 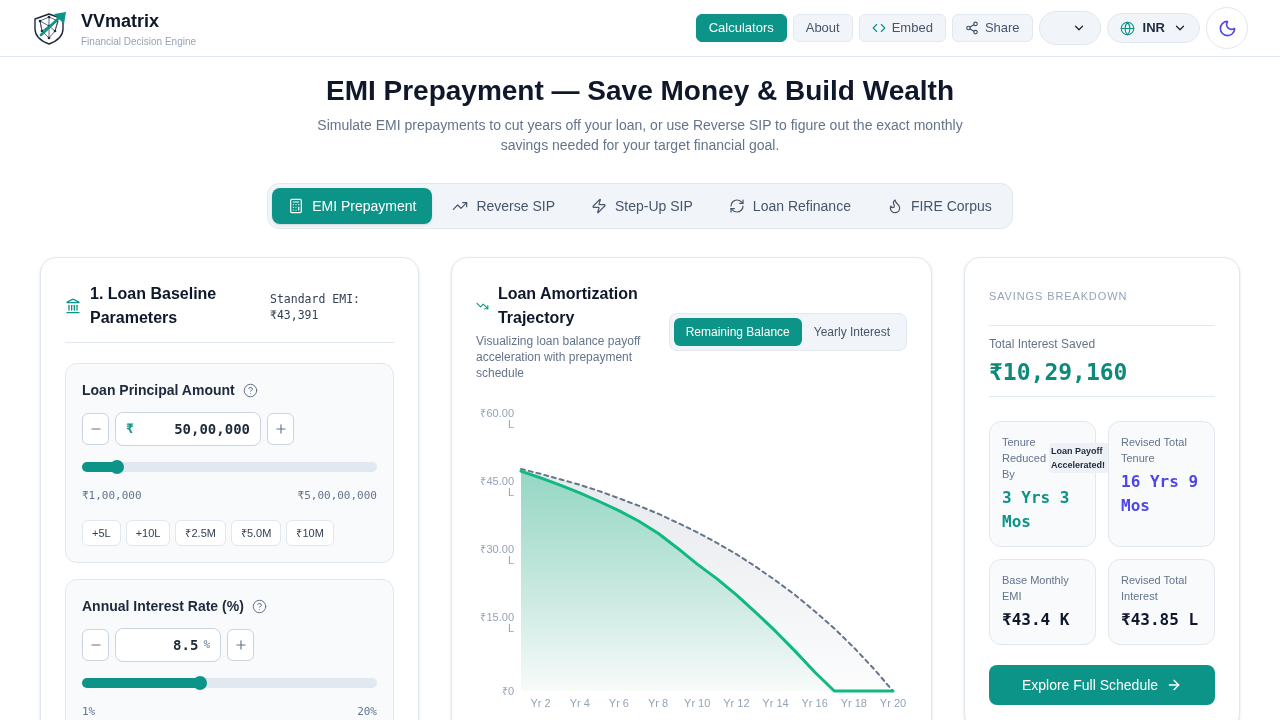 What do you see at coordinates (736, 703) in the screenshot?
I see `x-axis-label: Yr 12` at bounding box center [736, 703].